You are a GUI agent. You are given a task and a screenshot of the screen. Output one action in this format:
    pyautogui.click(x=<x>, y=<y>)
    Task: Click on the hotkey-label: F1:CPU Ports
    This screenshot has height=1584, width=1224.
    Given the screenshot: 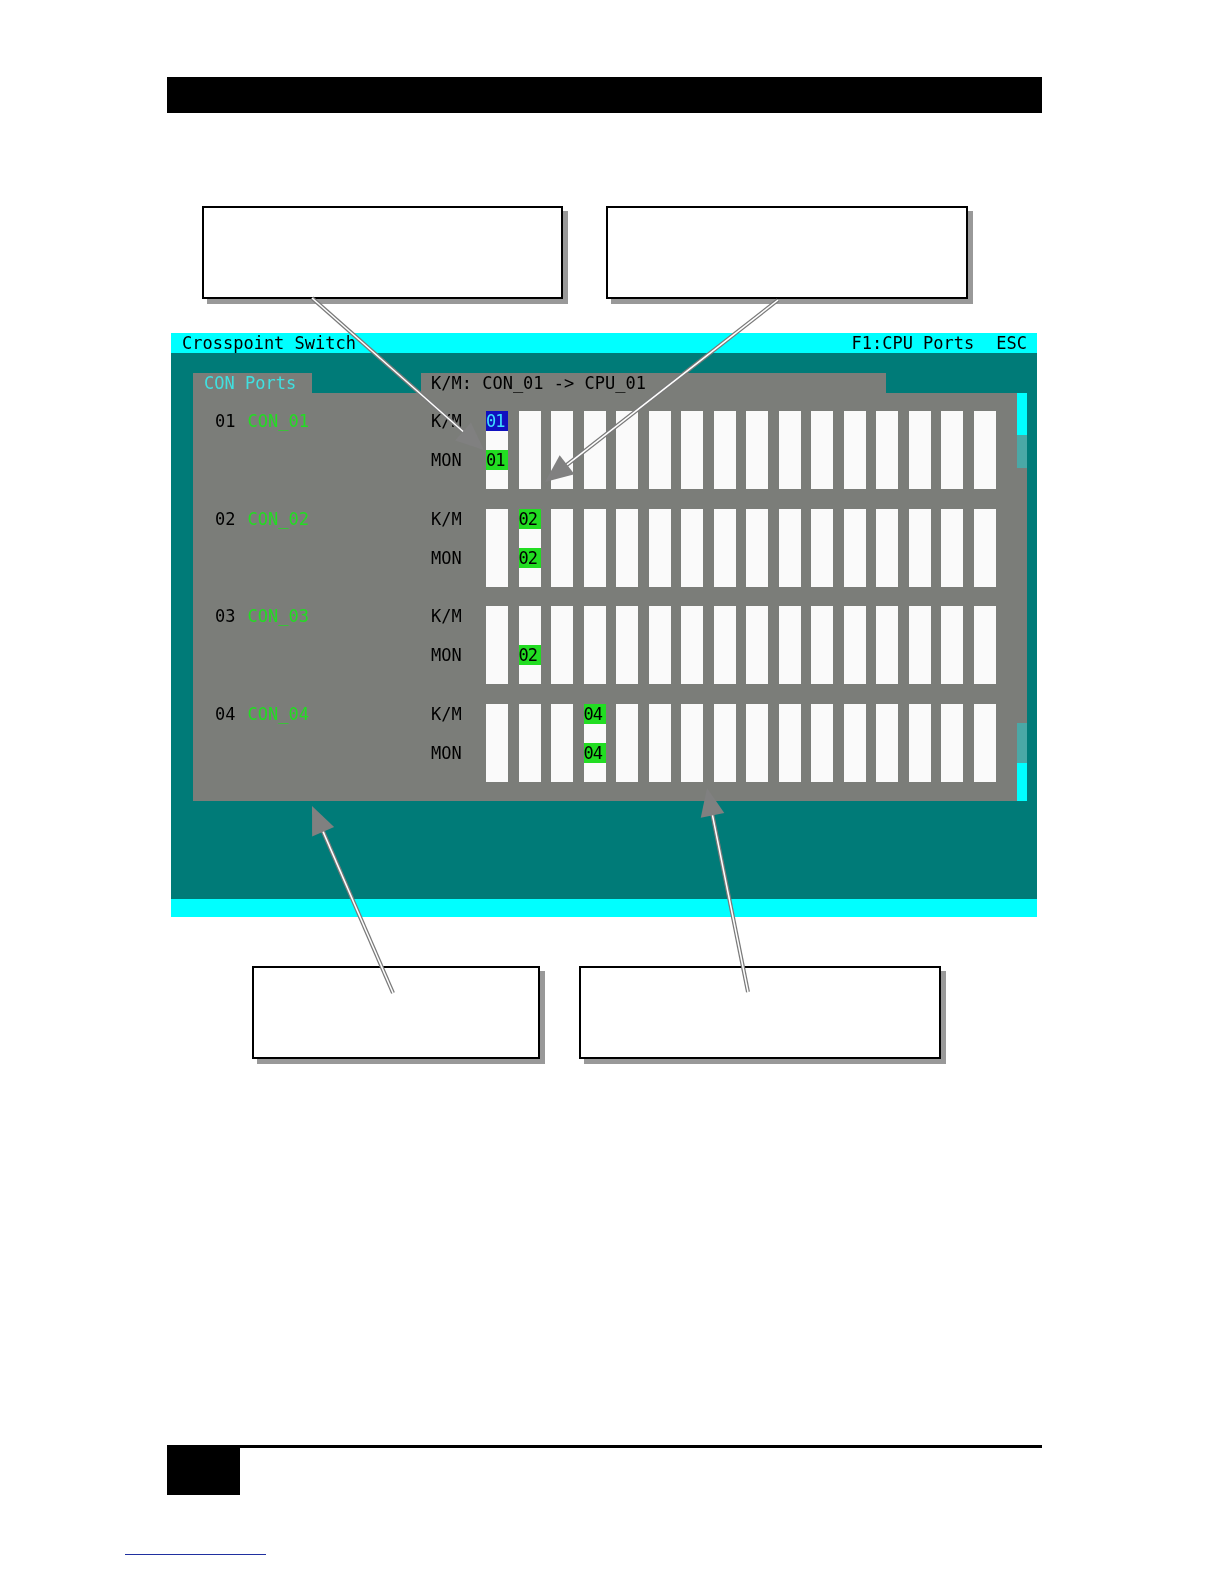 What is the action you would take?
    pyautogui.click(x=913, y=343)
    